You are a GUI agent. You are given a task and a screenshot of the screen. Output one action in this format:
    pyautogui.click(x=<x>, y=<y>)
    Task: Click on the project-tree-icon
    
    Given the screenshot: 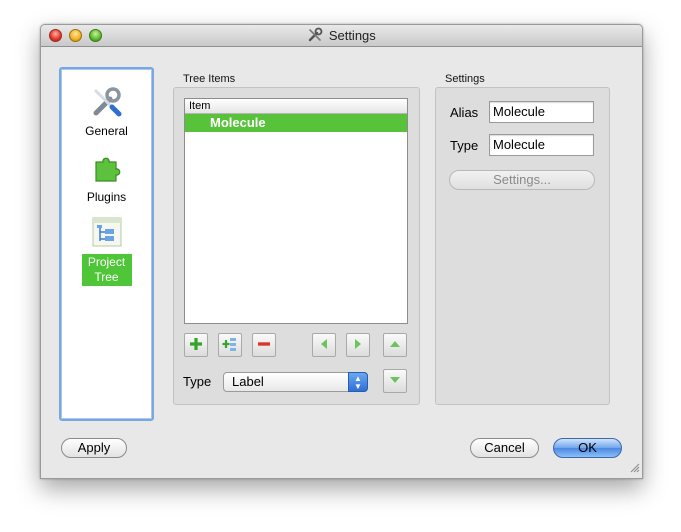 What is the action you would take?
    pyautogui.click(x=107, y=234)
    